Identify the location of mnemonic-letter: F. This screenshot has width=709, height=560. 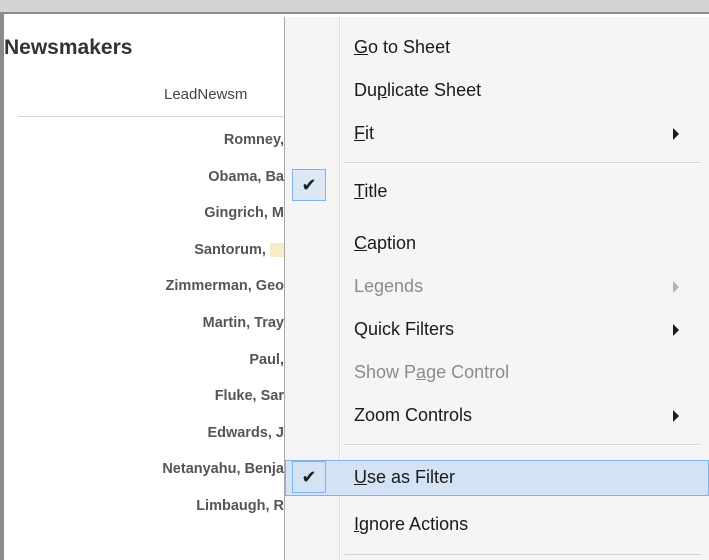
(359, 133).